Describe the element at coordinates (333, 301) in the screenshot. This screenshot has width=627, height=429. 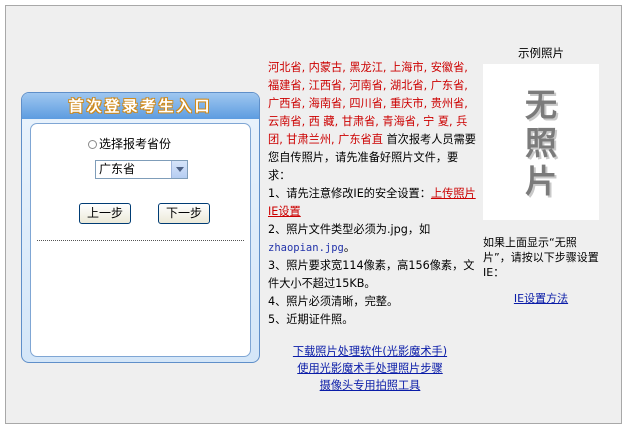
I see `item-4-text: 4、照片必须清晰，完整。` at that location.